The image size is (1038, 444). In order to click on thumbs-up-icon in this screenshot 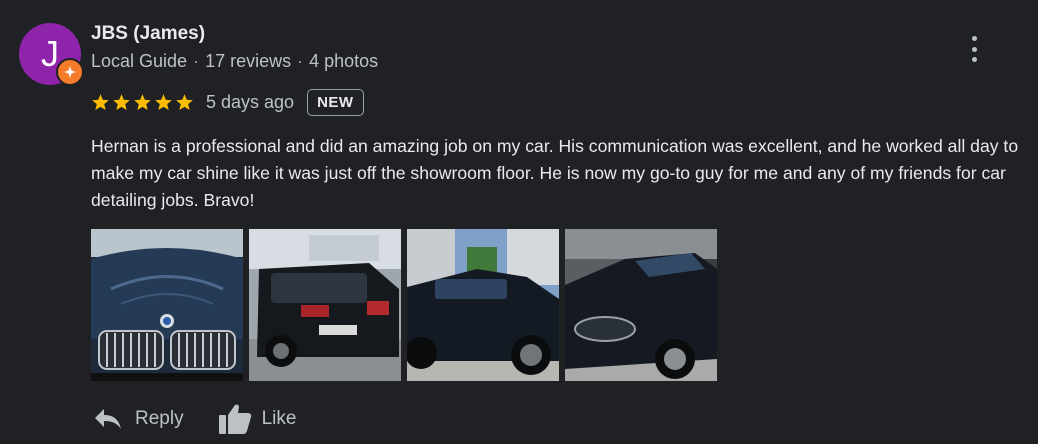, I will do `click(234, 419)`.